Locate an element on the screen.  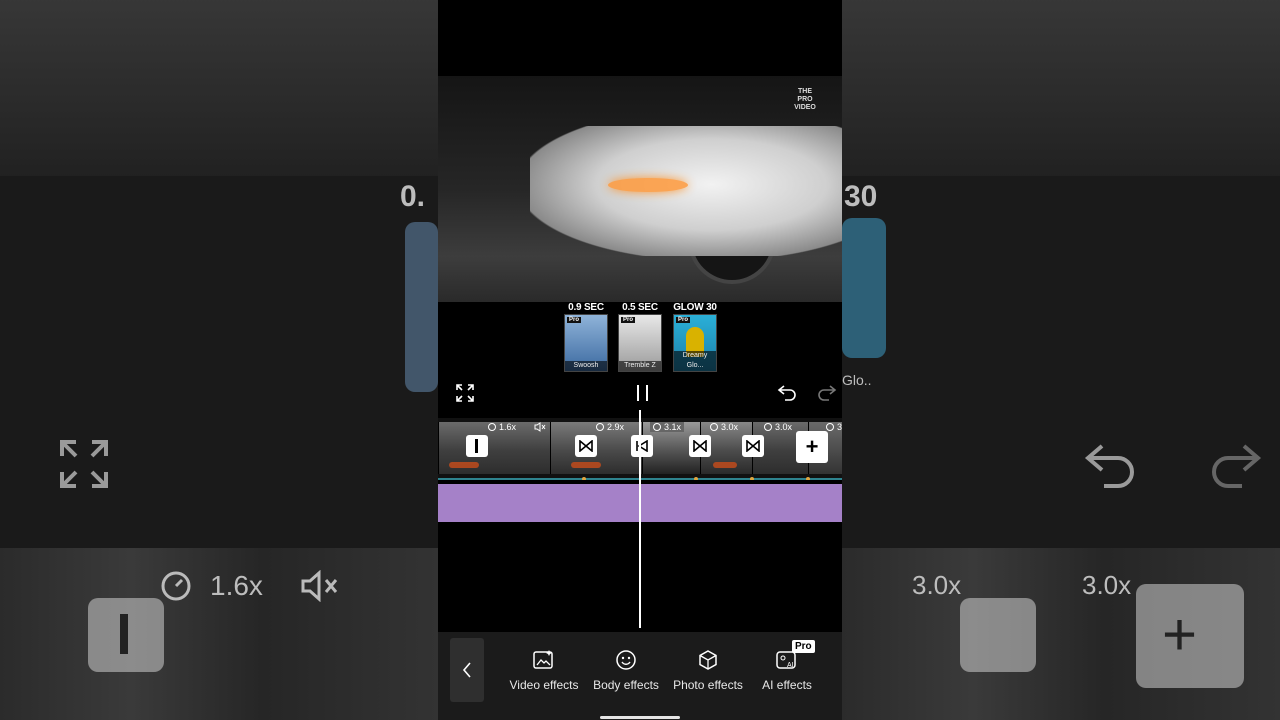
effect-sticker-tremble: 0.5 SEC Pro Tremble Z is located at coordinates (640, 337).